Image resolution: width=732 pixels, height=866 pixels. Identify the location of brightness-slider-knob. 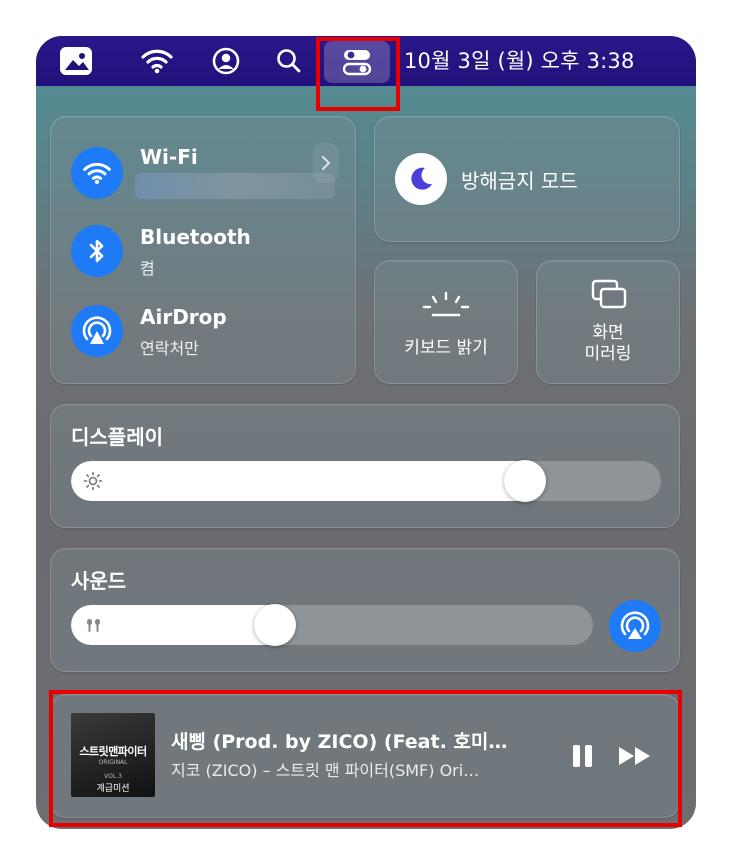
(525, 481).